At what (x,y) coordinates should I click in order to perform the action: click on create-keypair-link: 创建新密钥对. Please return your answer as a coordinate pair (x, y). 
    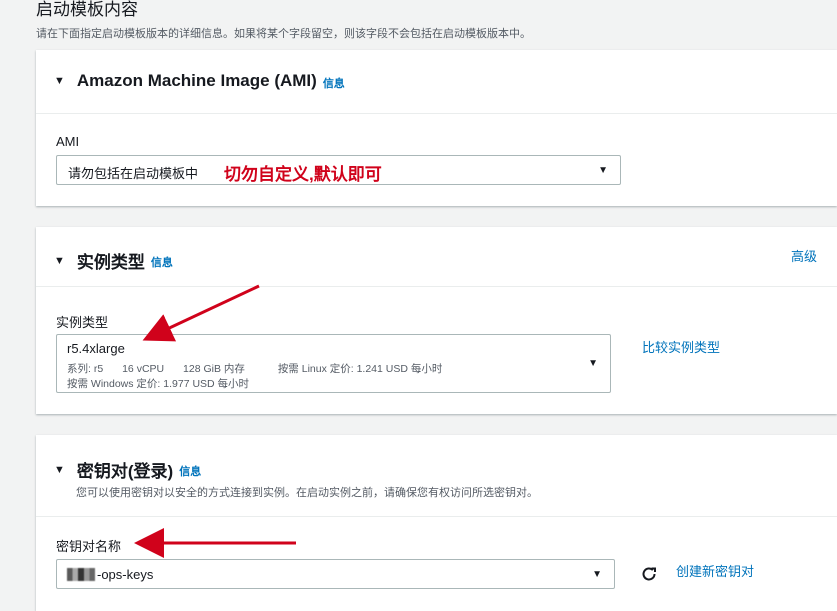
    Looking at the image, I should click on (715, 570).